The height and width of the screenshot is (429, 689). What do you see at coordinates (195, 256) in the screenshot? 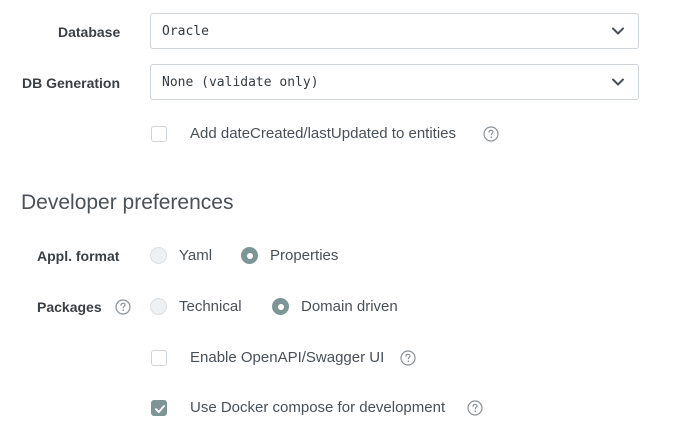
I see `radio-yaml-label: Yaml` at bounding box center [195, 256].